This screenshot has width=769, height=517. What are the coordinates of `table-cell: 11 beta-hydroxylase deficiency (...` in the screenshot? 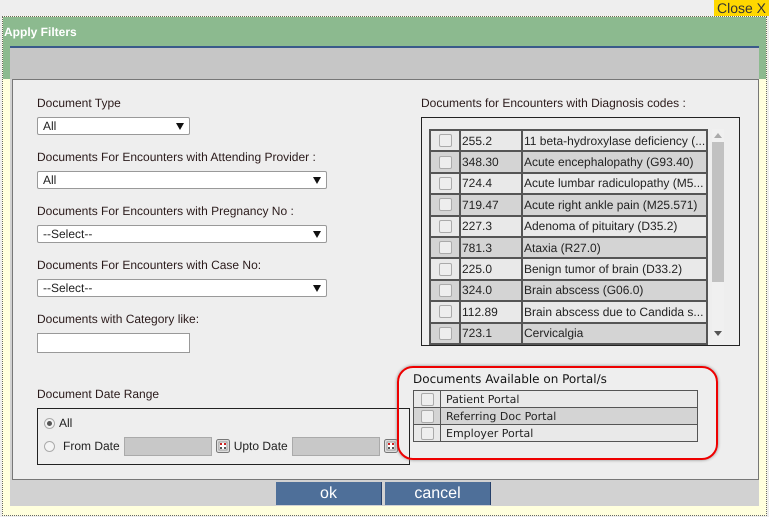 It's located at (615, 141).